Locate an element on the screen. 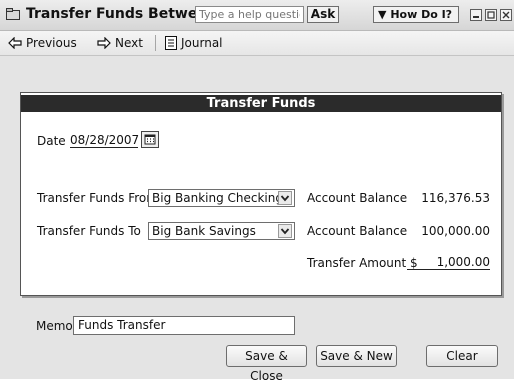 The width and height of the screenshot is (514, 386). minimize-button is located at coordinates (476, 15).